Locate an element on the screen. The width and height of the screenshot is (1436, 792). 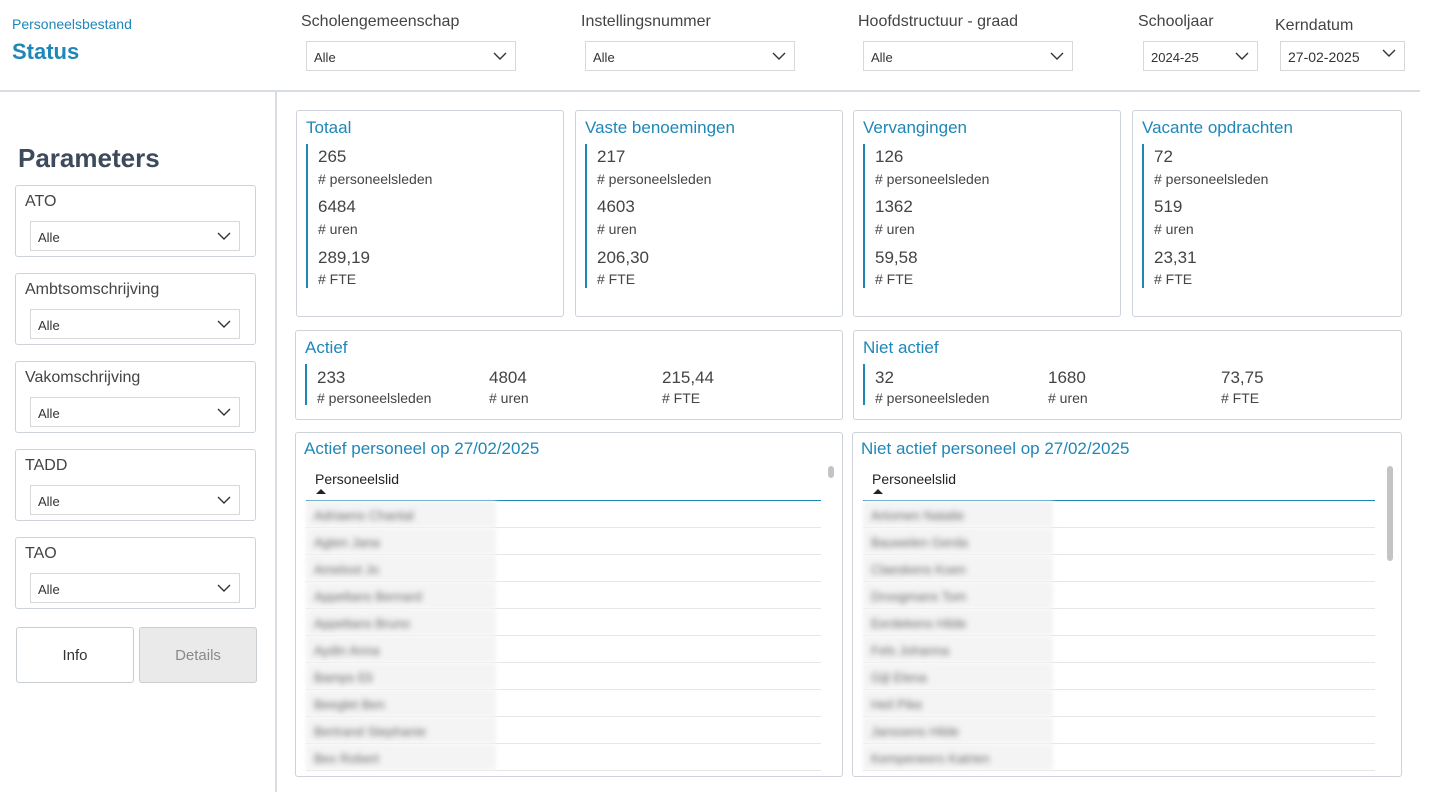
personeelslid-name: Gijl Elena is located at coordinates (899, 677).